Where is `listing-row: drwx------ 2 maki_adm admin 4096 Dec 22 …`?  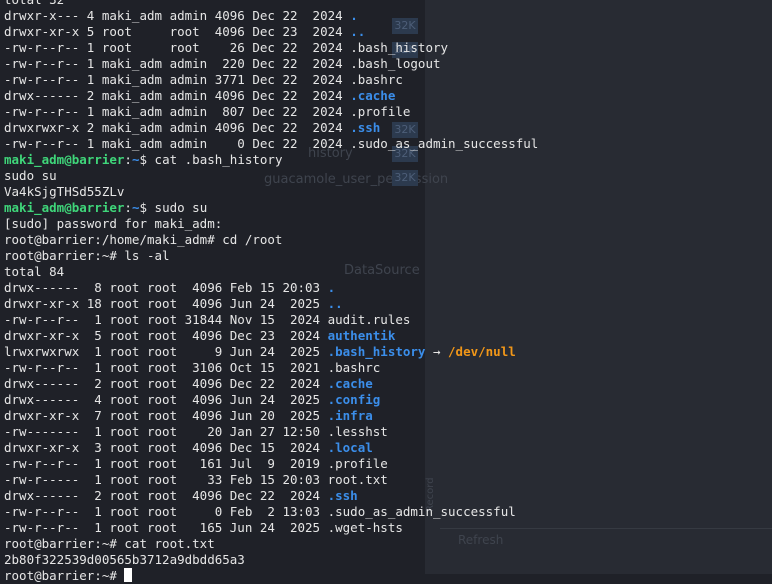
listing-row: drwx------ 2 maki_adm admin 4096 Dec 22 … is located at coordinates (388, 96).